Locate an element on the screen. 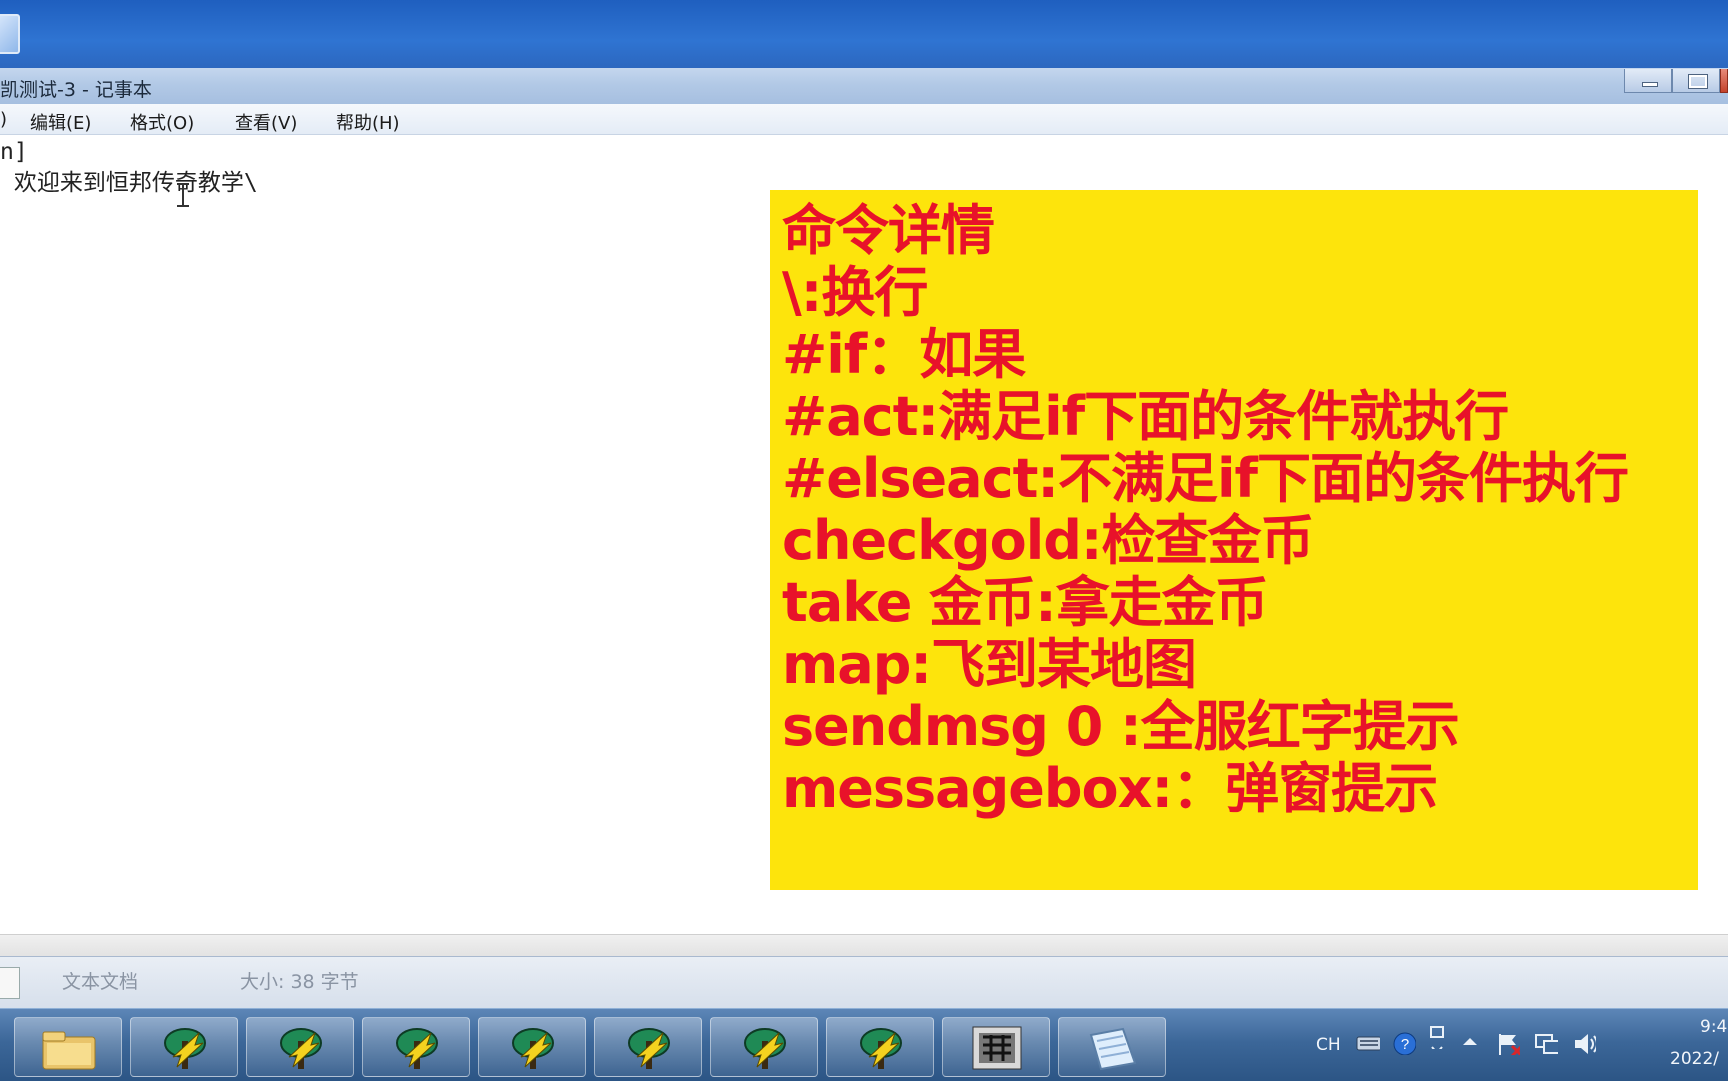 Image resolution: width=1728 pixels, height=1081 pixels. overlay-line: #if：如果 is located at coordinates (904, 354).